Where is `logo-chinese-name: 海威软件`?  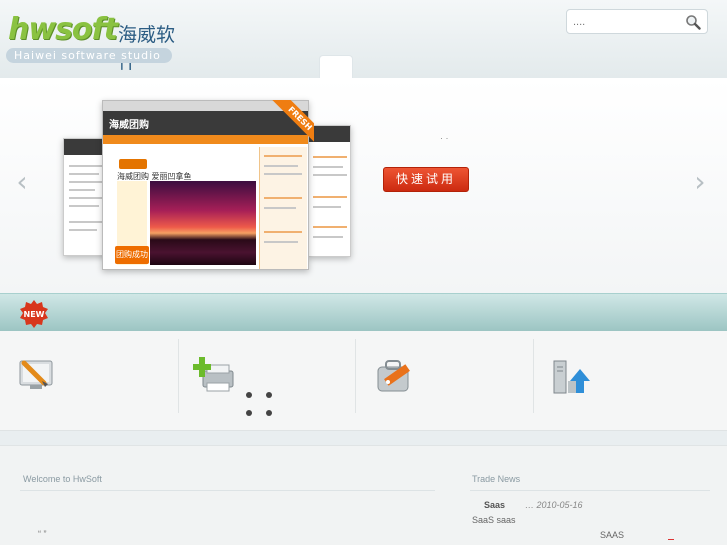
logo-chinese-name: 海威软件 is located at coordinates (147, 48).